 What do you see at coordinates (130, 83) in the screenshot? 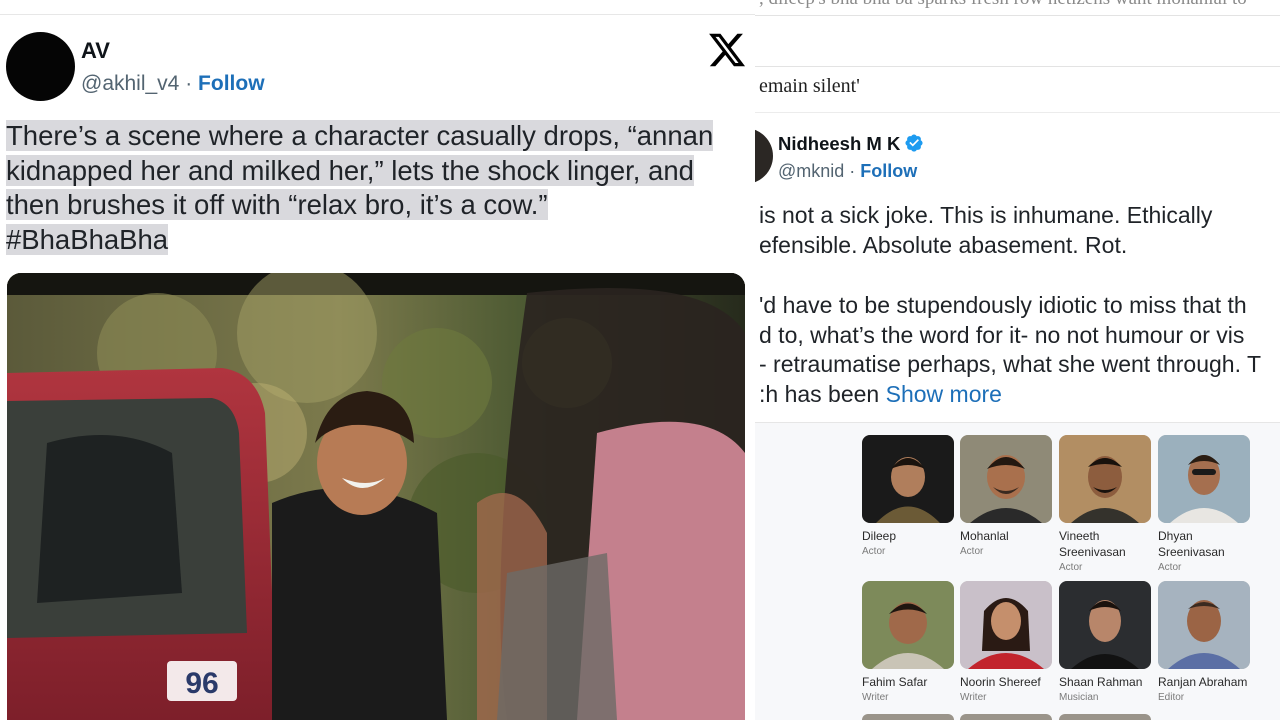
I see `tweet-author-handle: @akhil_v4` at bounding box center [130, 83].